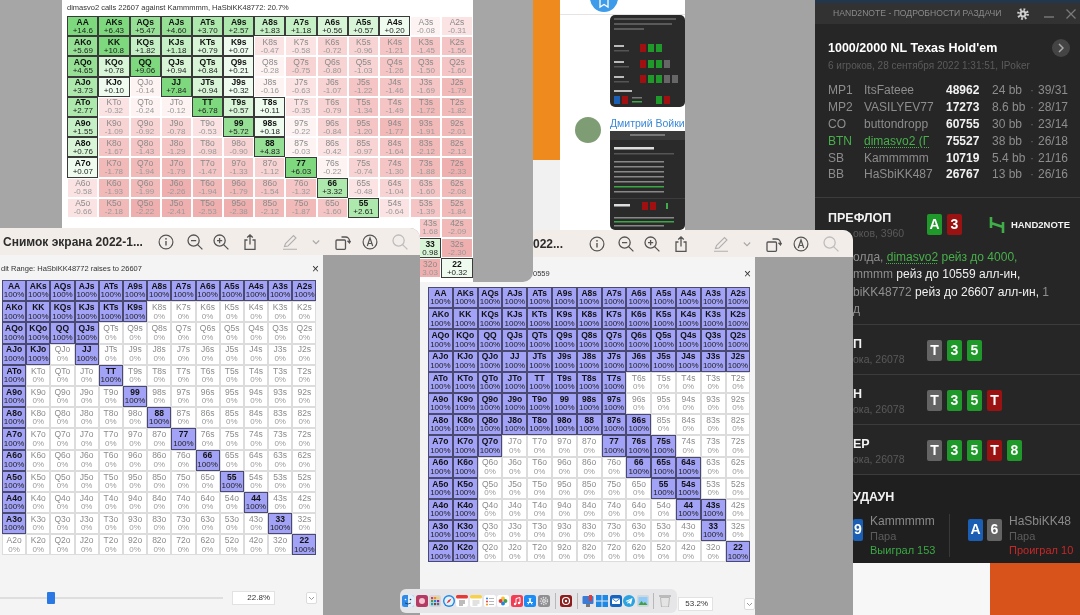  I want to click on range-cell: Q5s 0%, so click(231, 333).